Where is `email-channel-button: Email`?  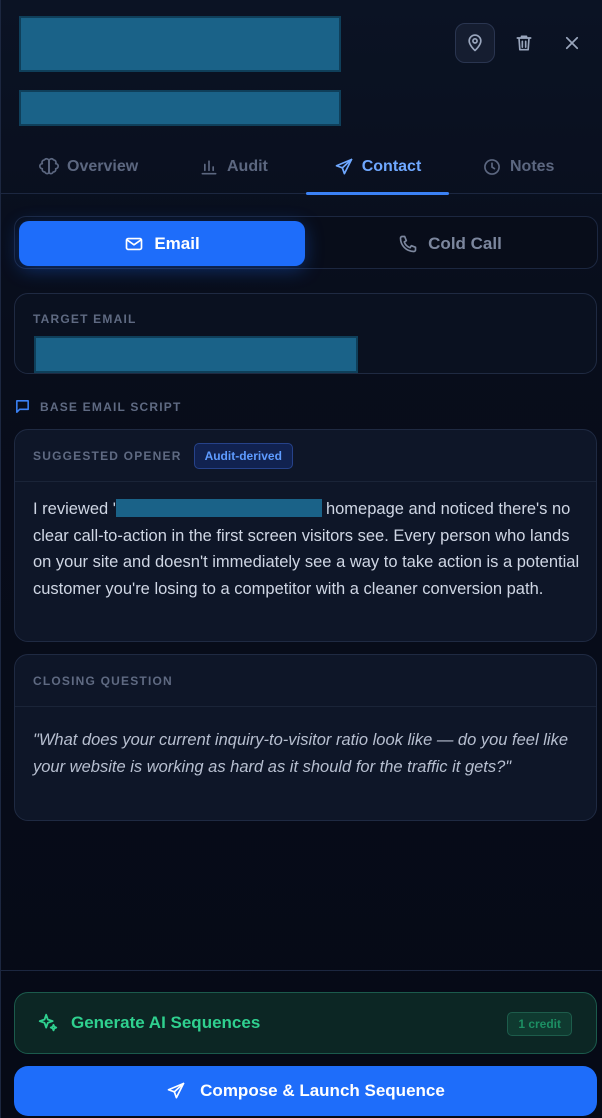 email-channel-button: Email is located at coordinates (162, 243).